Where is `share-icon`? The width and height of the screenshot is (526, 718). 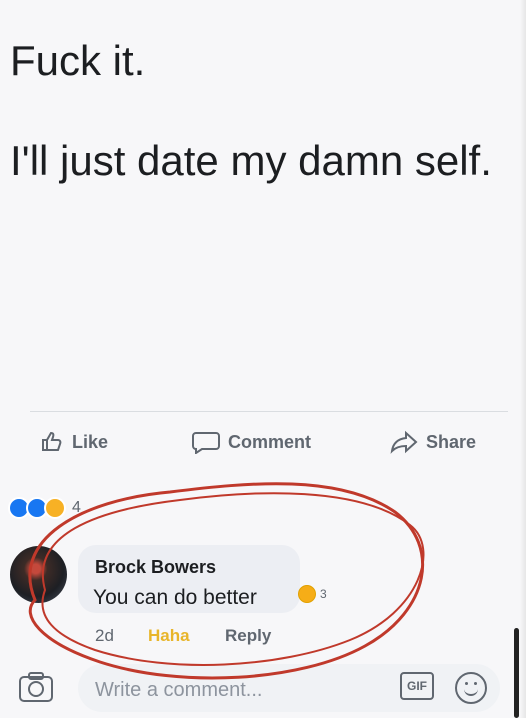 share-icon is located at coordinates (404, 442).